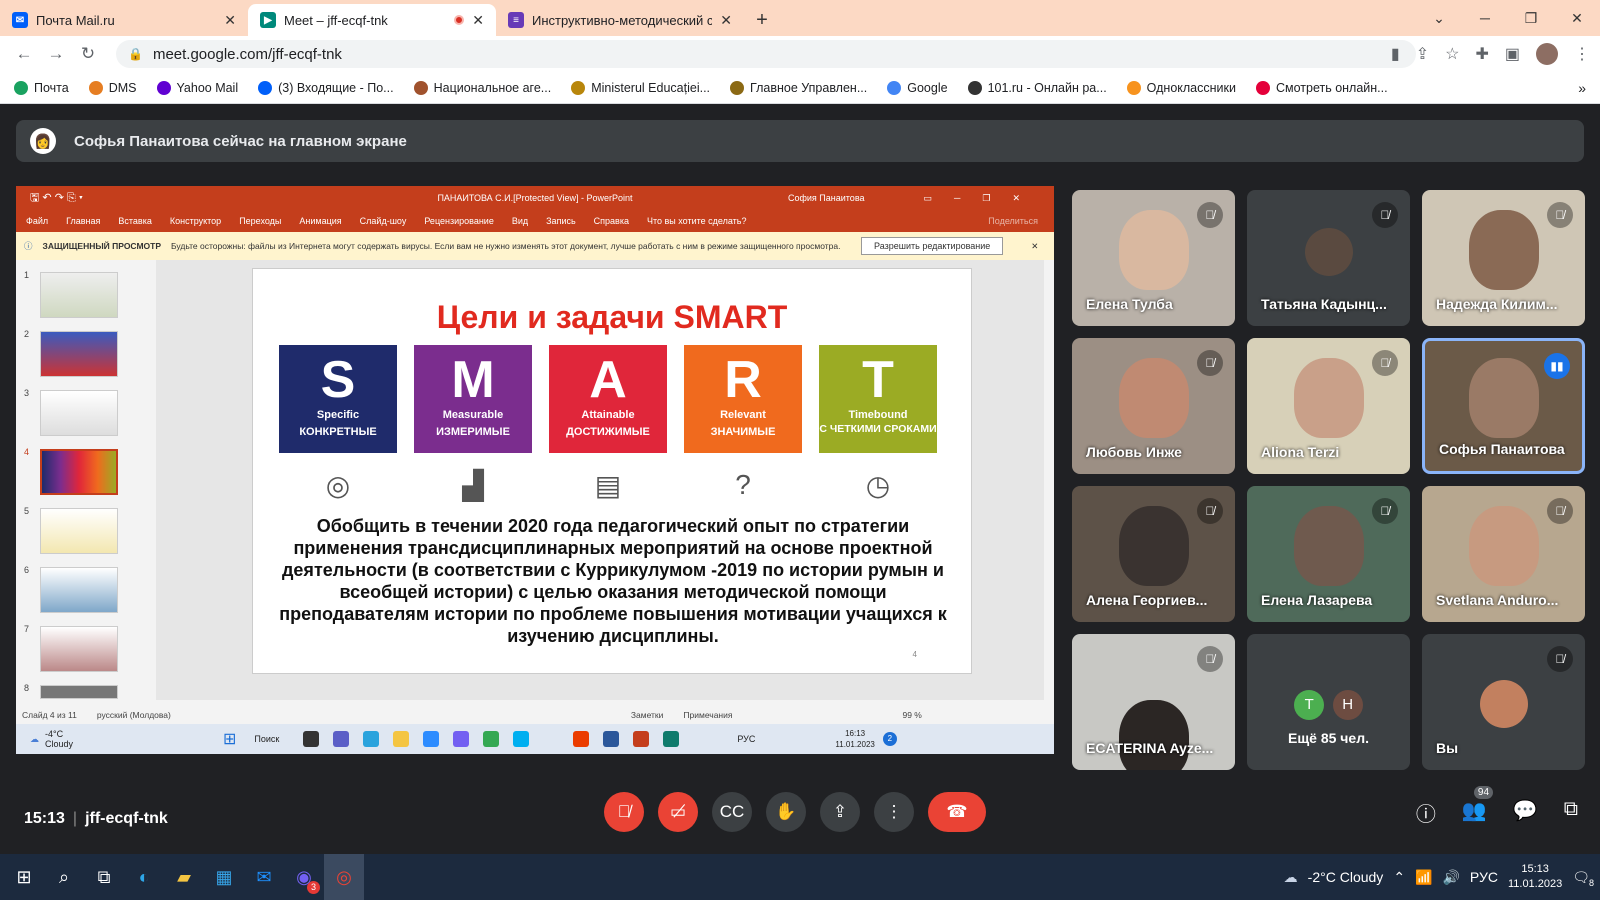 Image resolution: width=1600 pixels, height=900 pixels. What do you see at coordinates (1328, 406) in the screenshot?
I see `participant-tile: 🎙̸ Aliona Terzi` at bounding box center [1328, 406].